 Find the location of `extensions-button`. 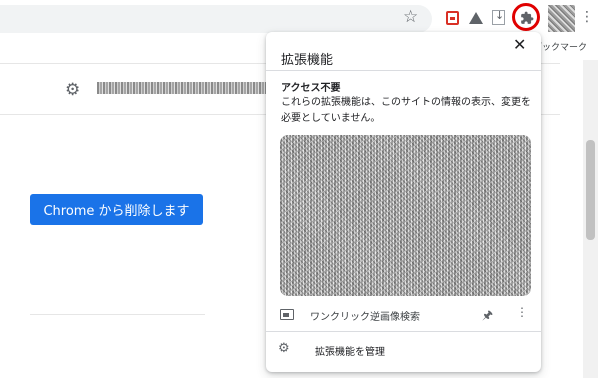

extensions-button is located at coordinates (526, 17).